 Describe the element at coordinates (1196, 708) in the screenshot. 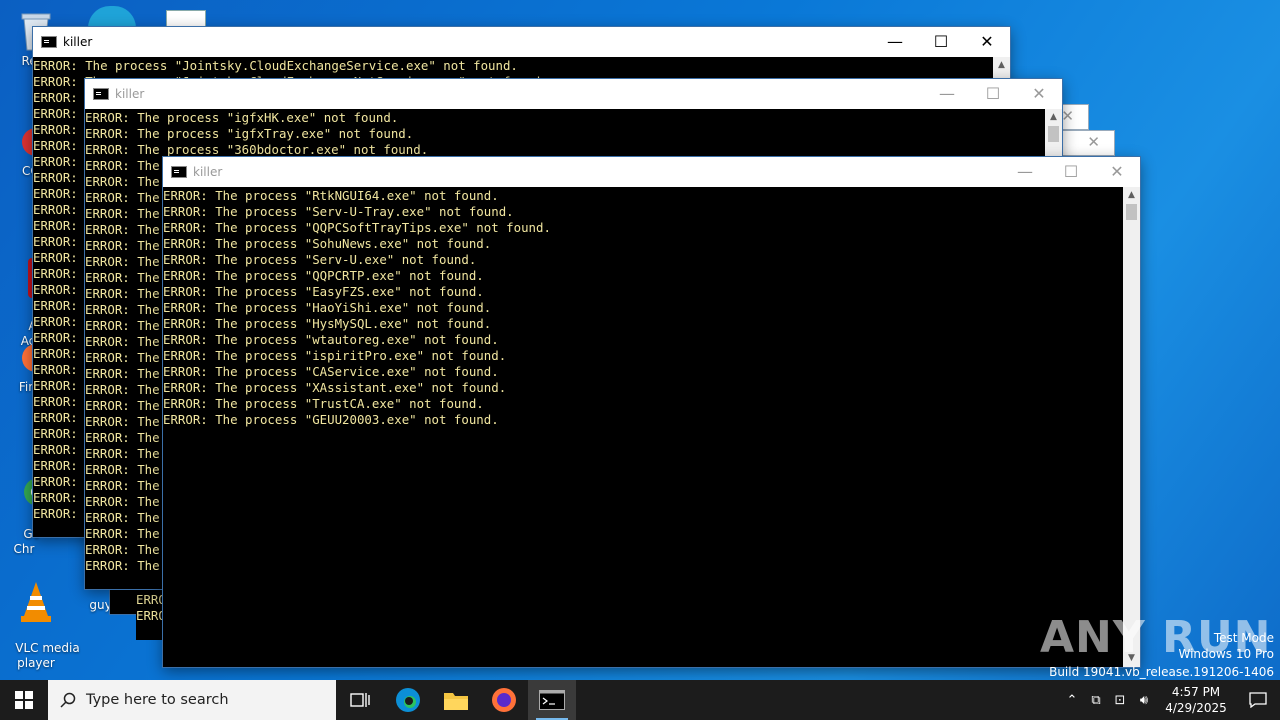

I see `clock-date: 4/29/2025` at that location.